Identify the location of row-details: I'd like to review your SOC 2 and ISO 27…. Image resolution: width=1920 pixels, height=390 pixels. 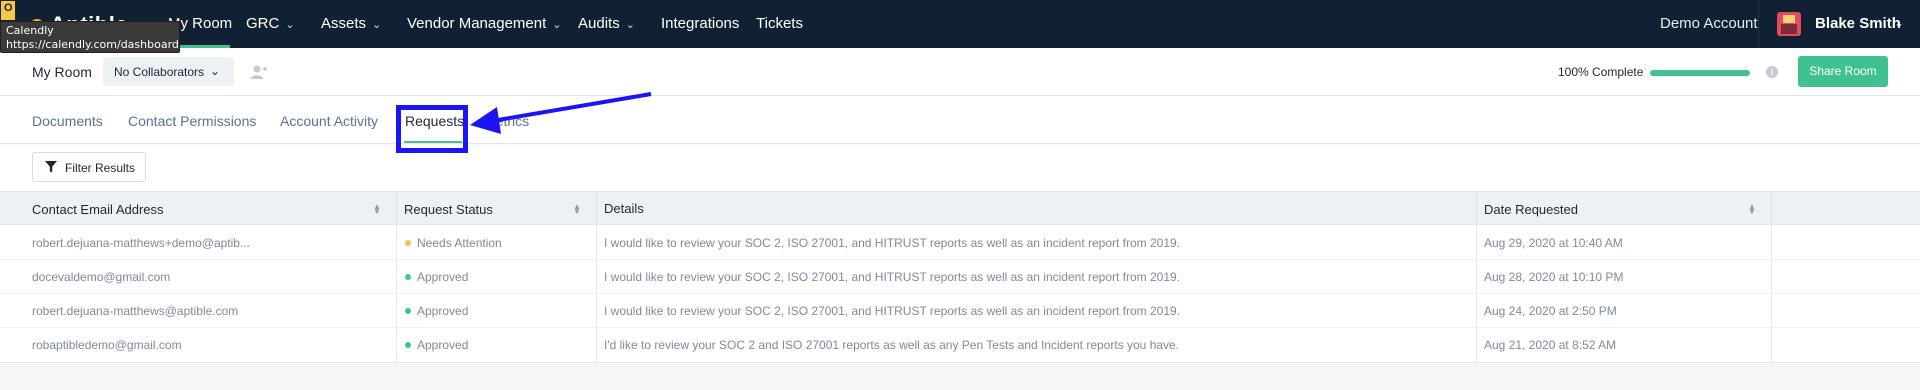
(892, 345).